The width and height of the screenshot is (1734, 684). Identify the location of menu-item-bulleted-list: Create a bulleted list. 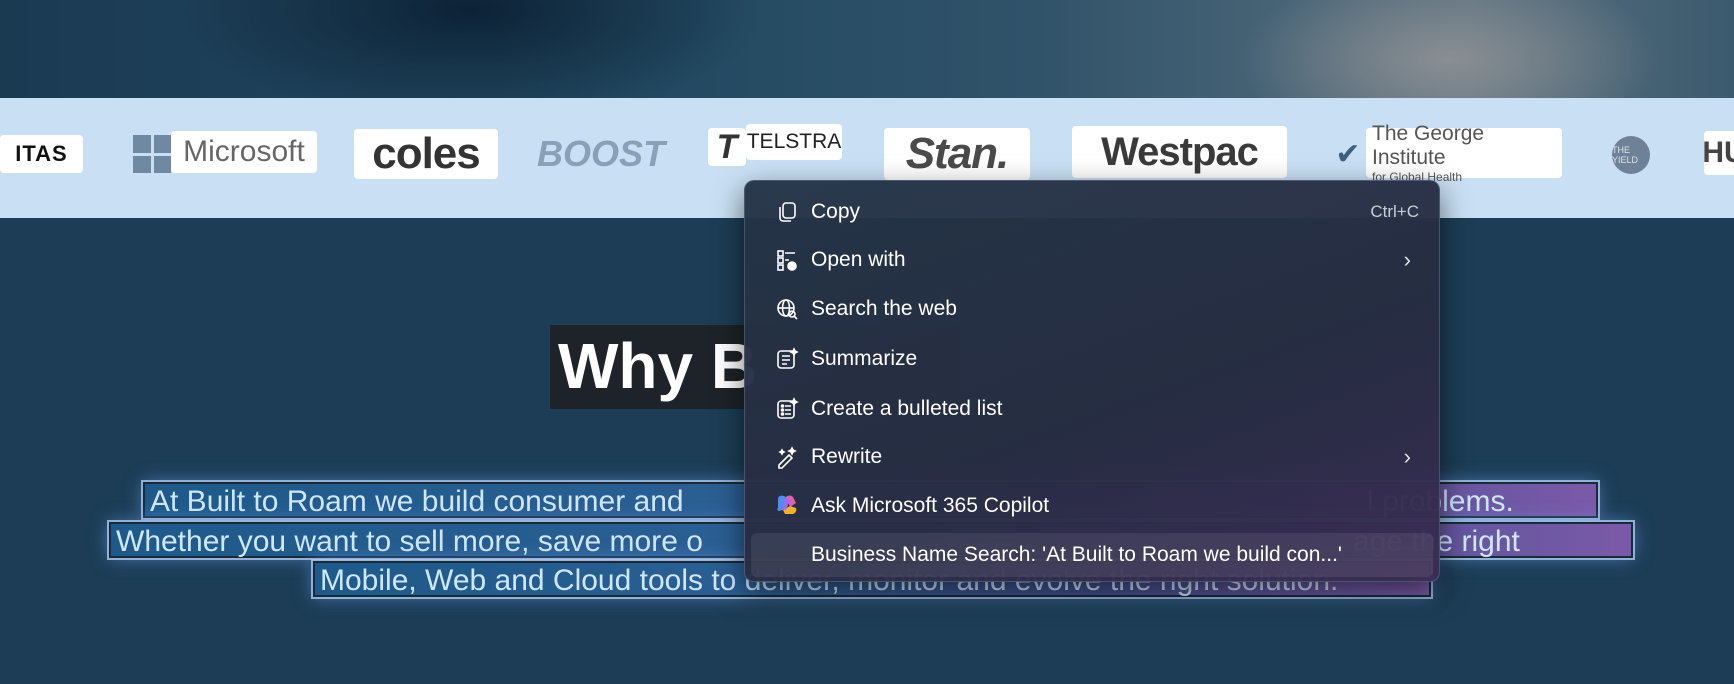
(1092, 409).